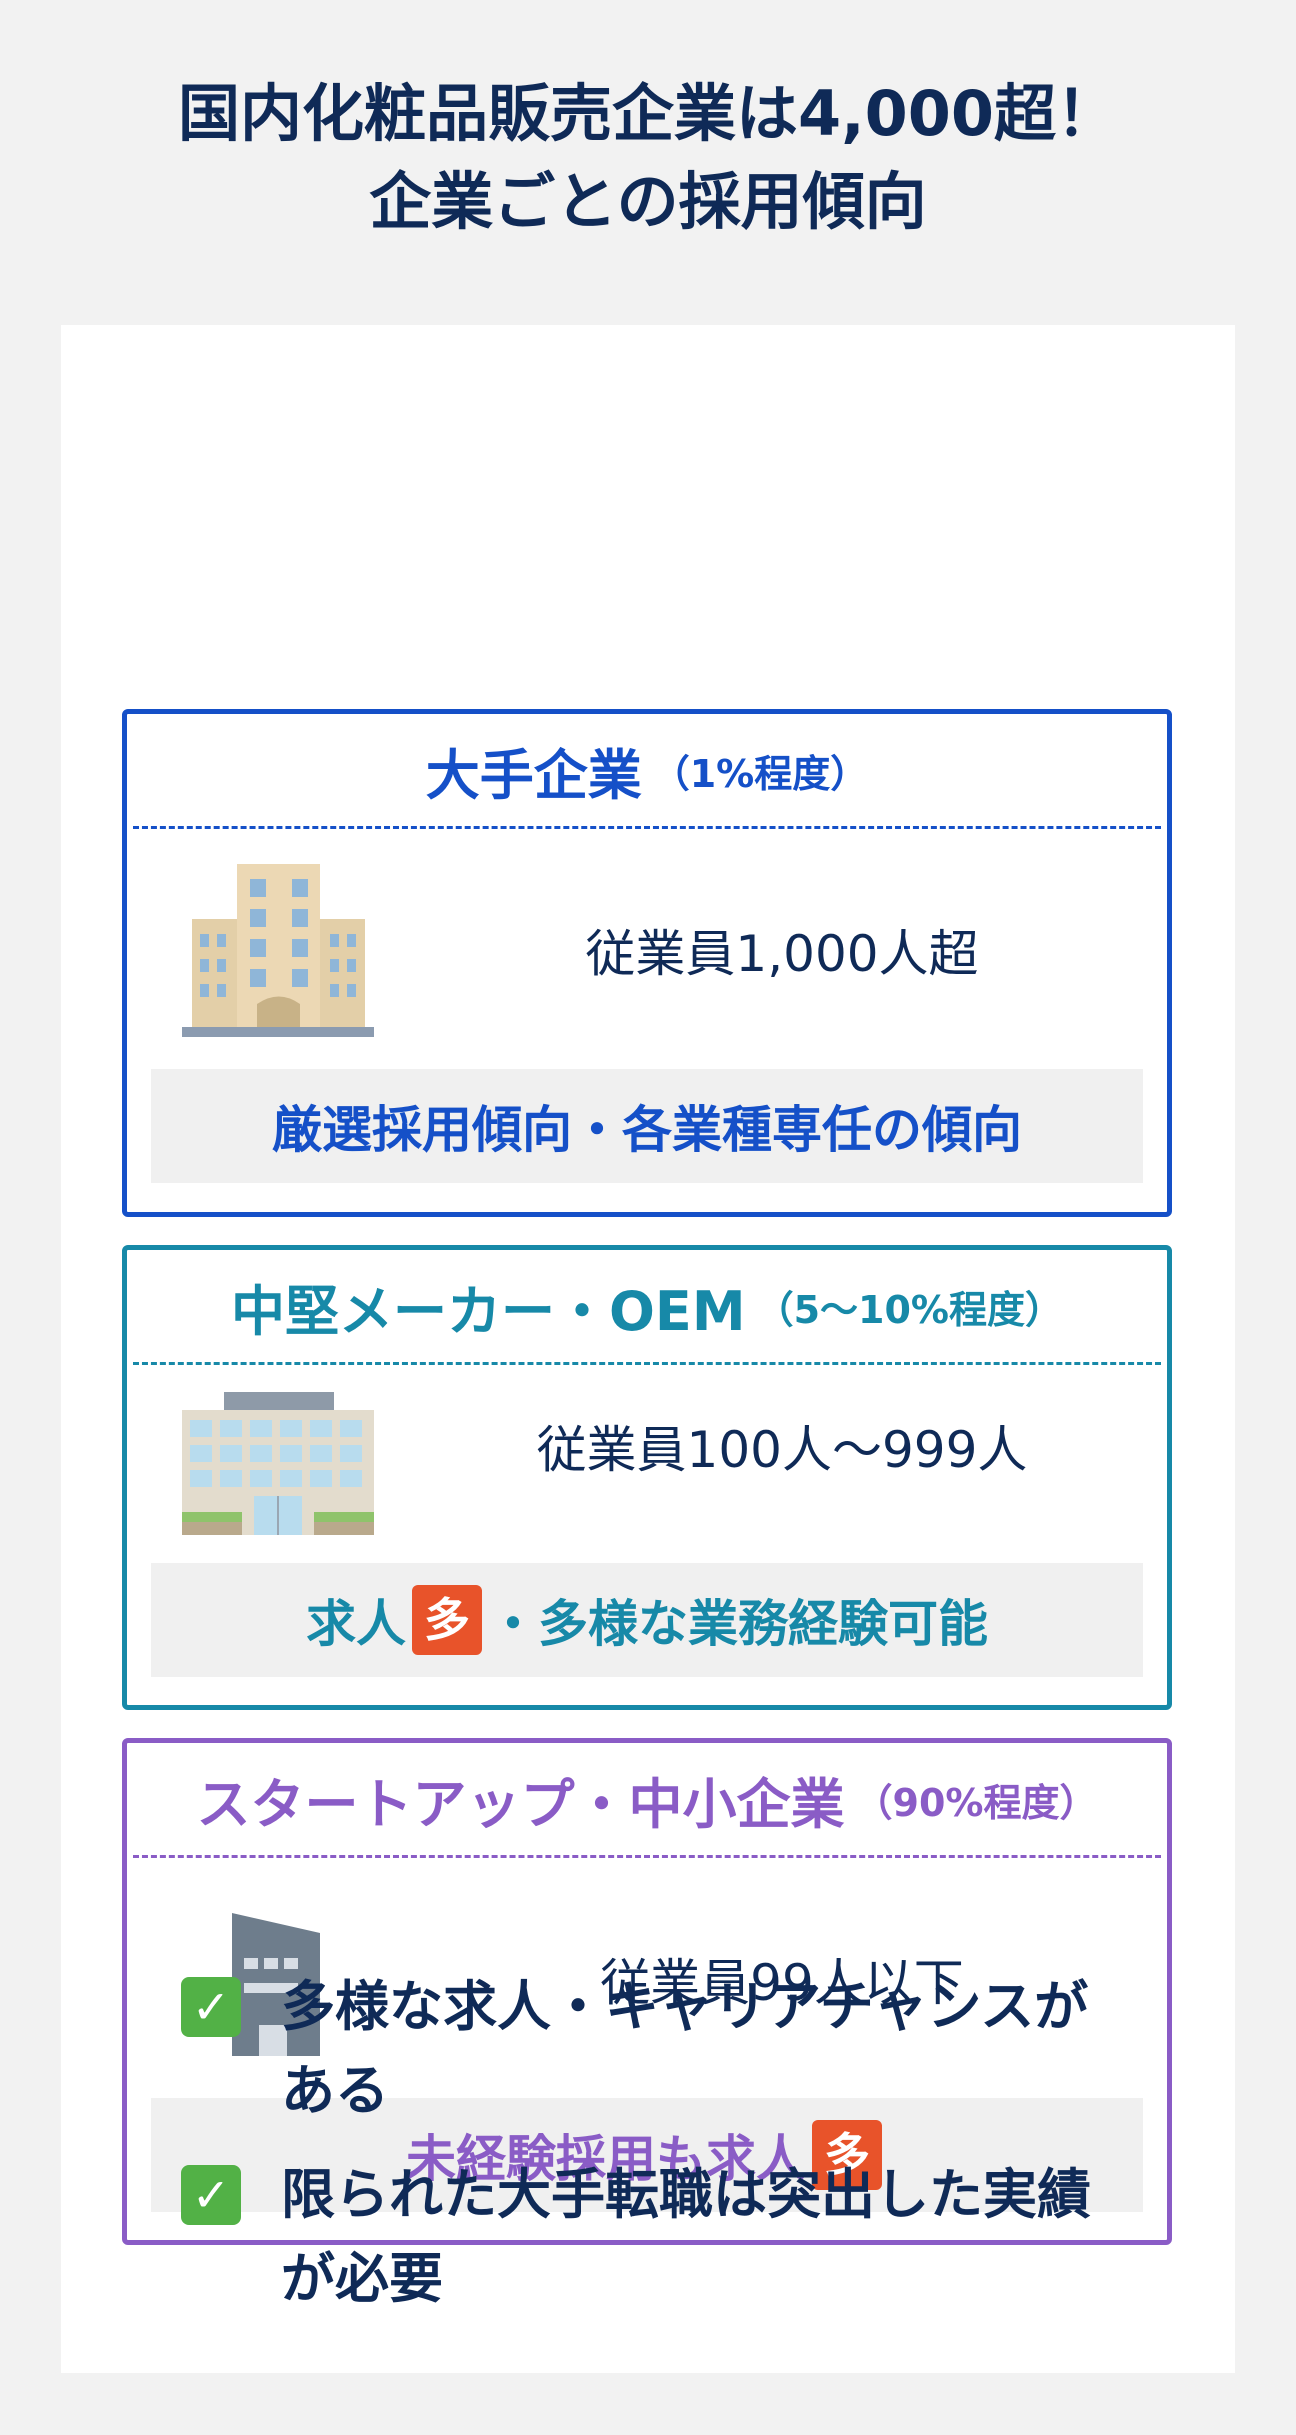 The width and height of the screenshot is (1296, 2435). I want to click on employee-count: 従業員100人〜999人, so click(782, 1450).